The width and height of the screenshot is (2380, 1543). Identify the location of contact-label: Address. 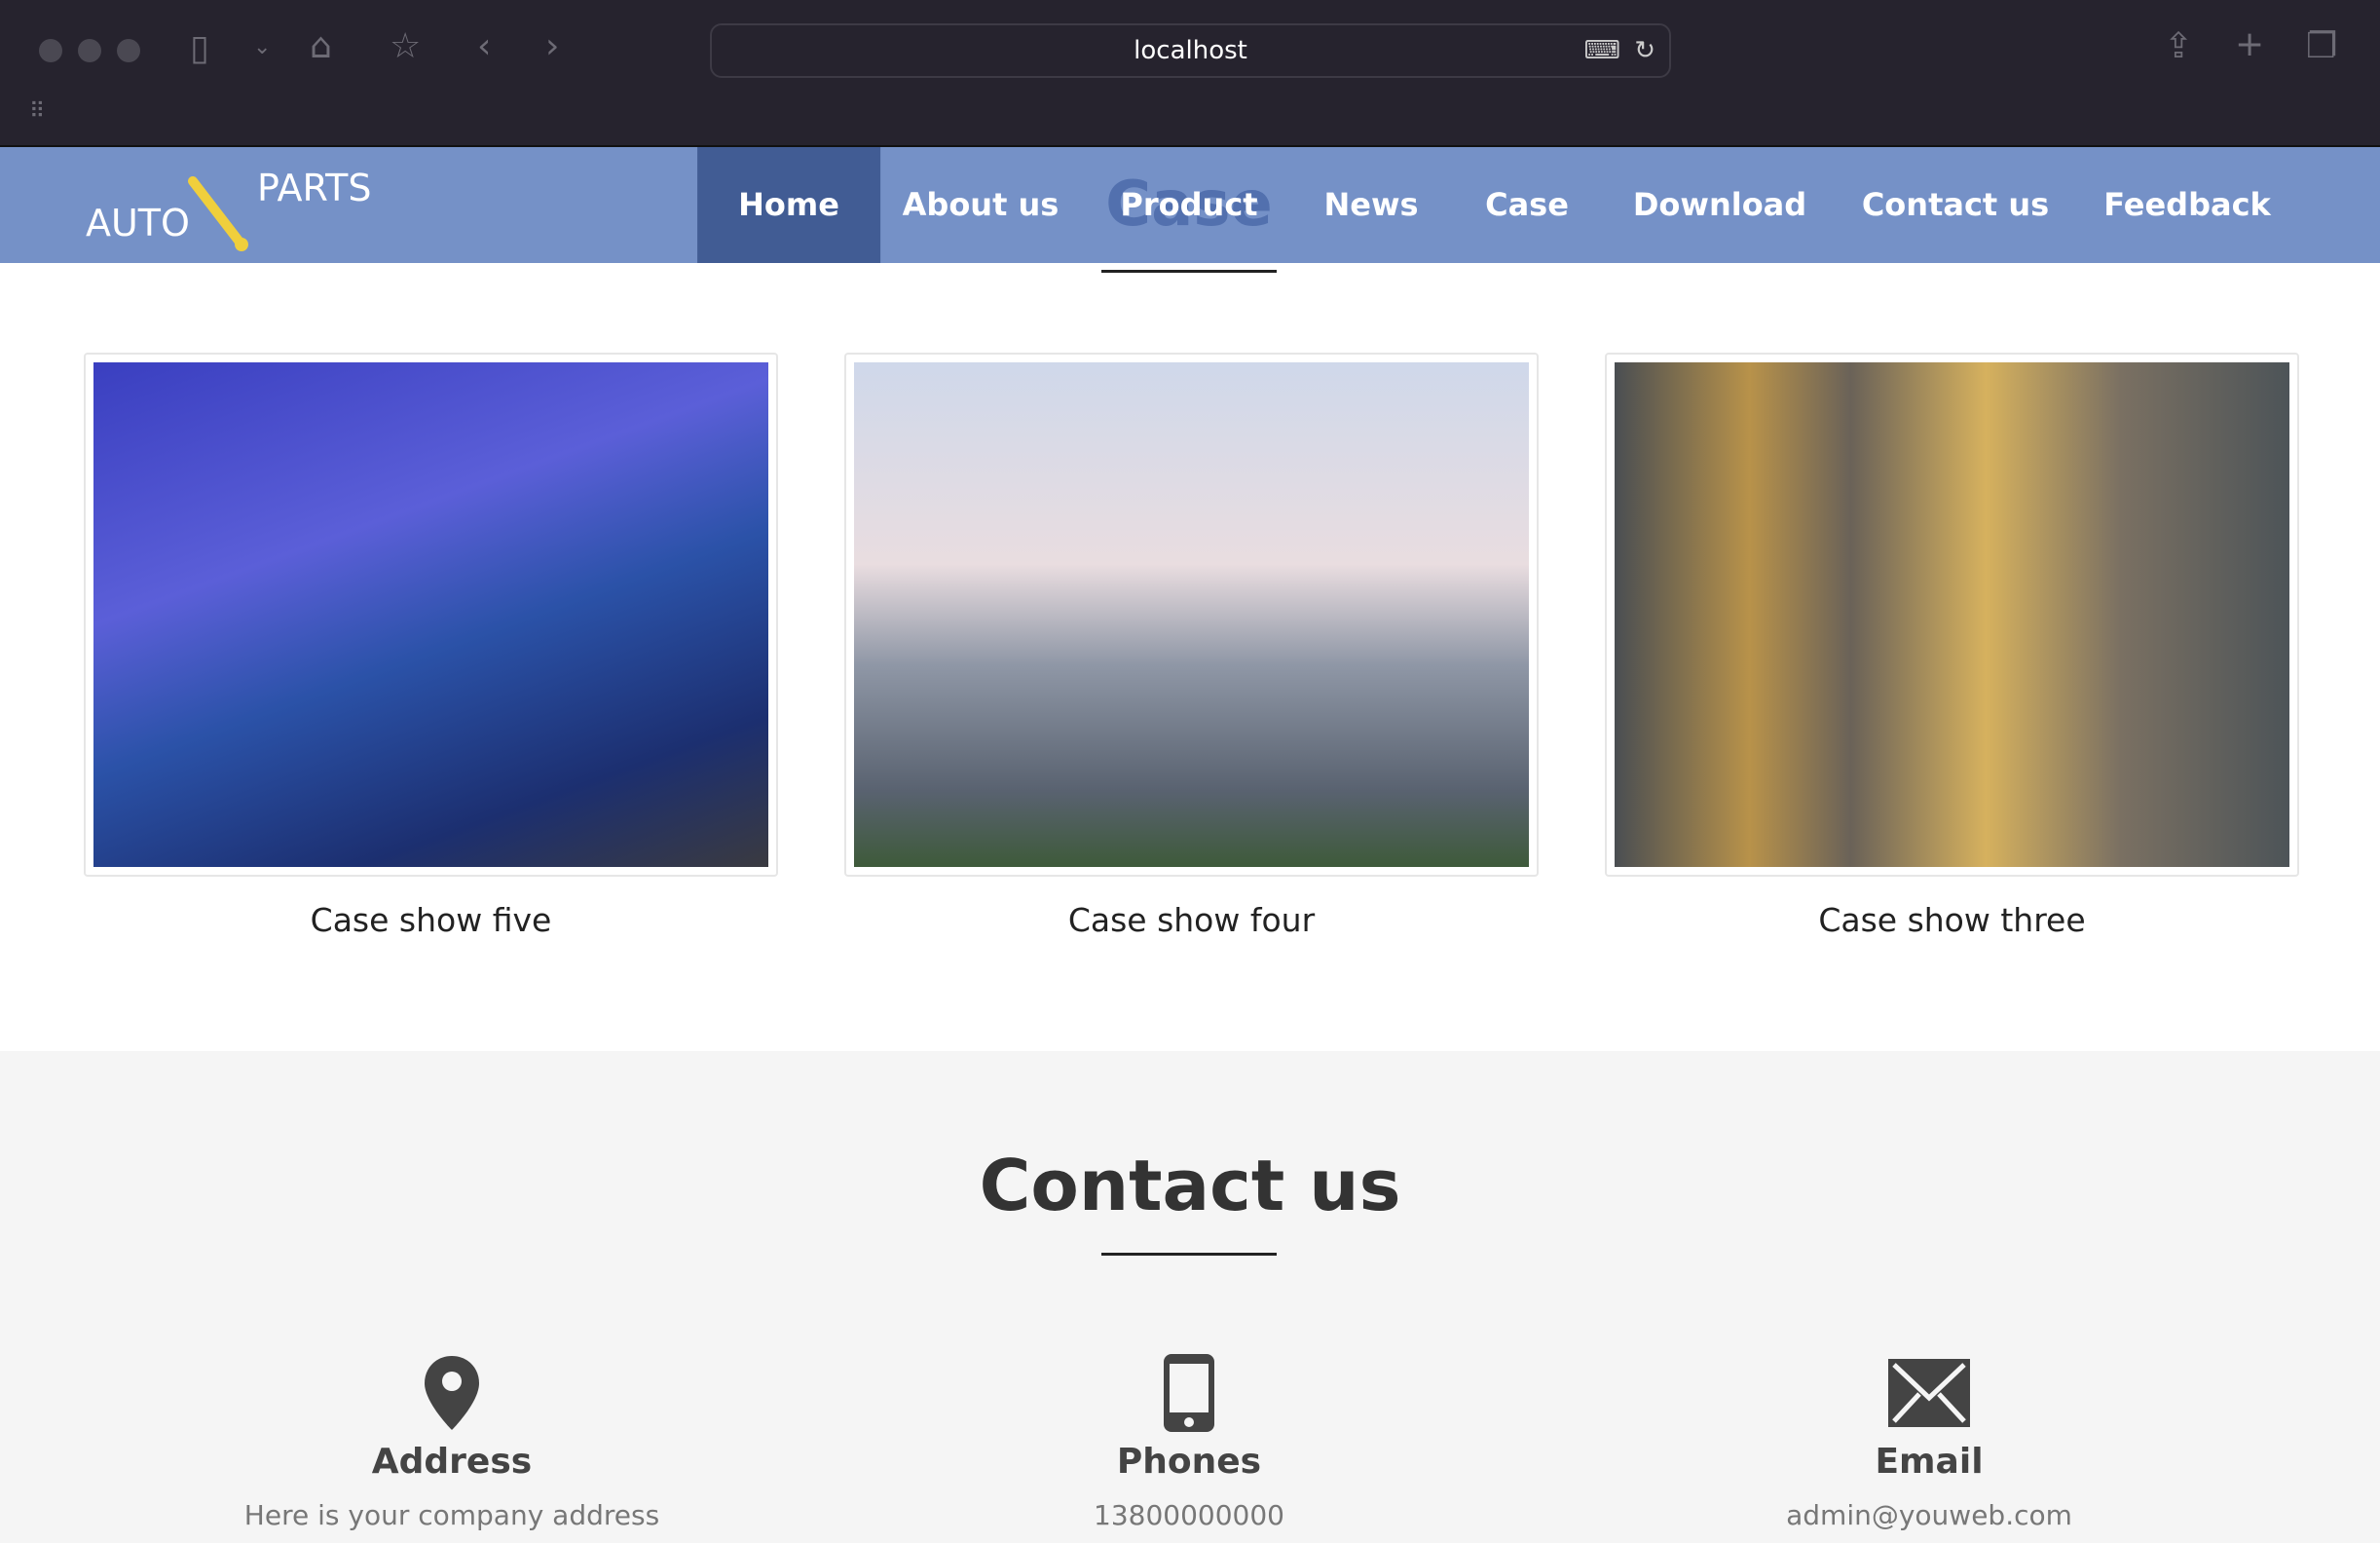
(452, 1462).